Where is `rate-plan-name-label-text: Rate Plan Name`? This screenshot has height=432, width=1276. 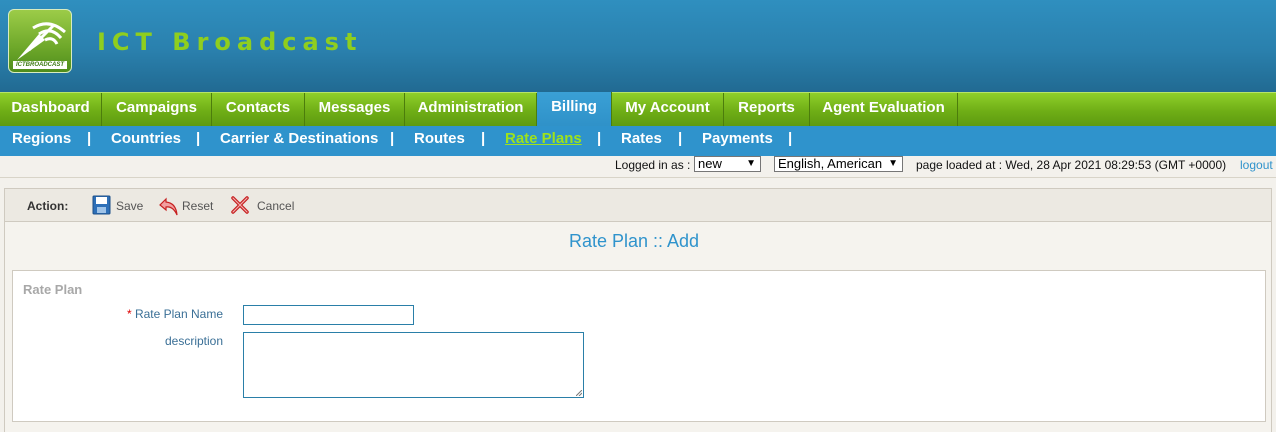
rate-plan-name-label-text: Rate Plan Name is located at coordinates (178, 314).